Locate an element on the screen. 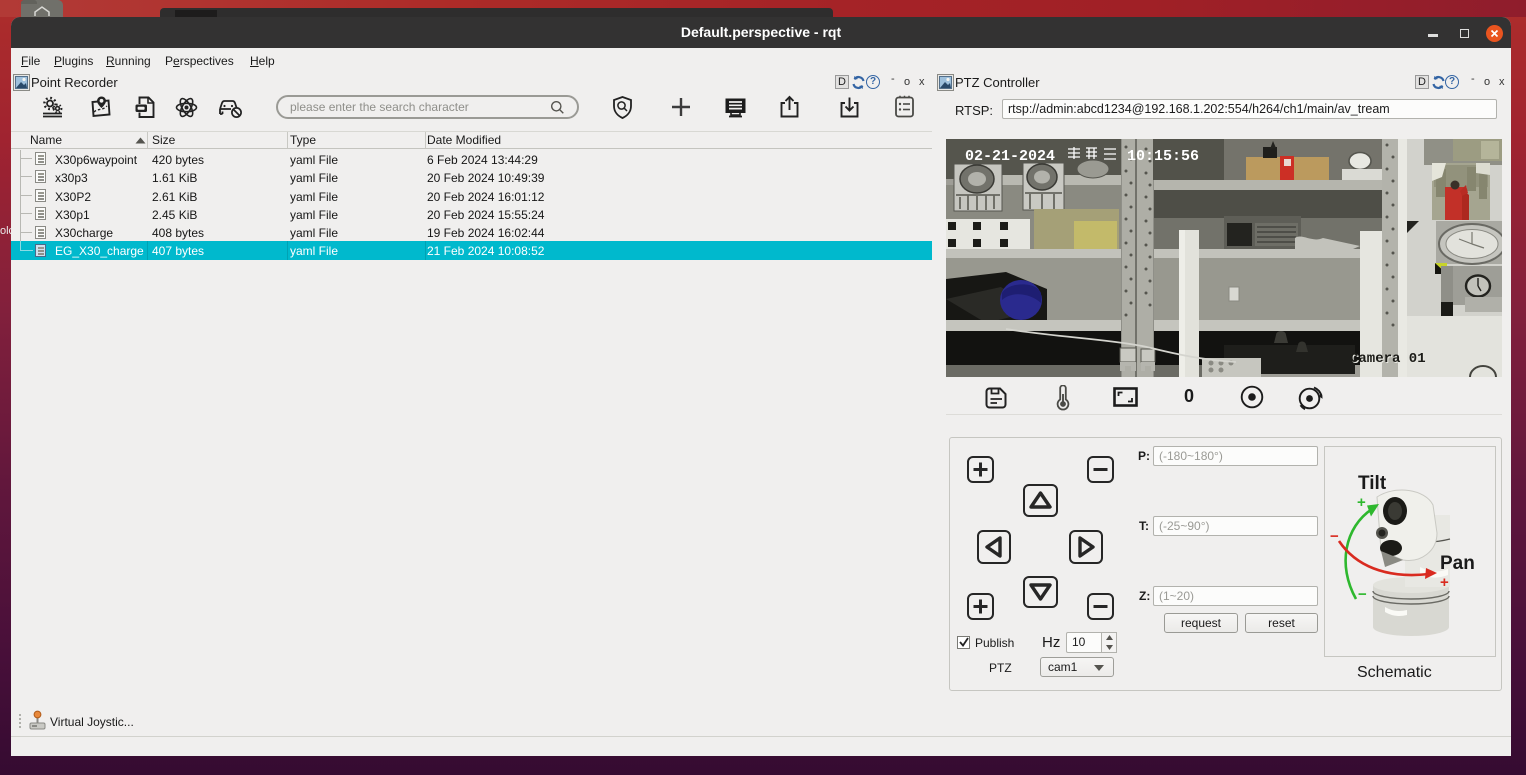  svg-text: 10:15:56 is located at coordinates (1163, 156).